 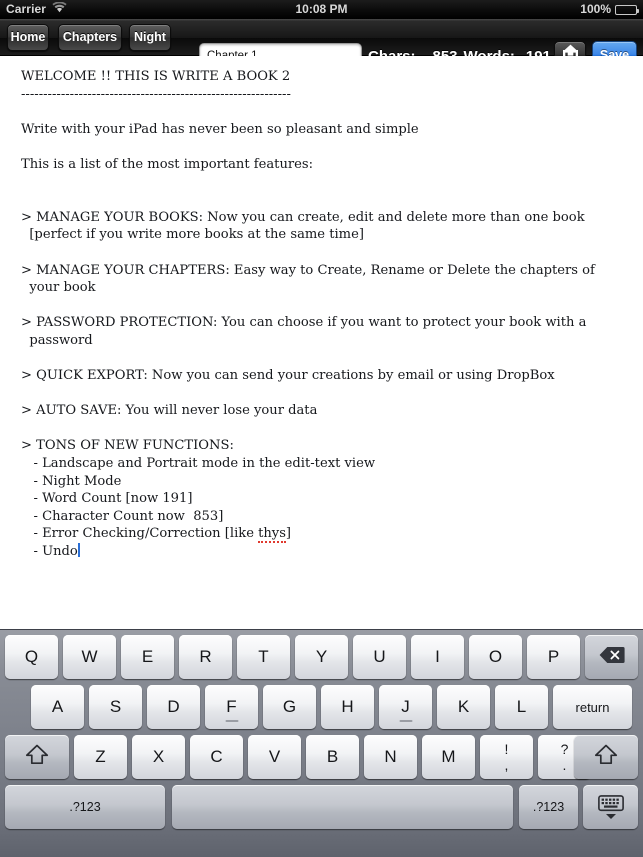 What do you see at coordinates (564, 749) in the screenshot?
I see `key-label-top: ?` at bounding box center [564, 749].